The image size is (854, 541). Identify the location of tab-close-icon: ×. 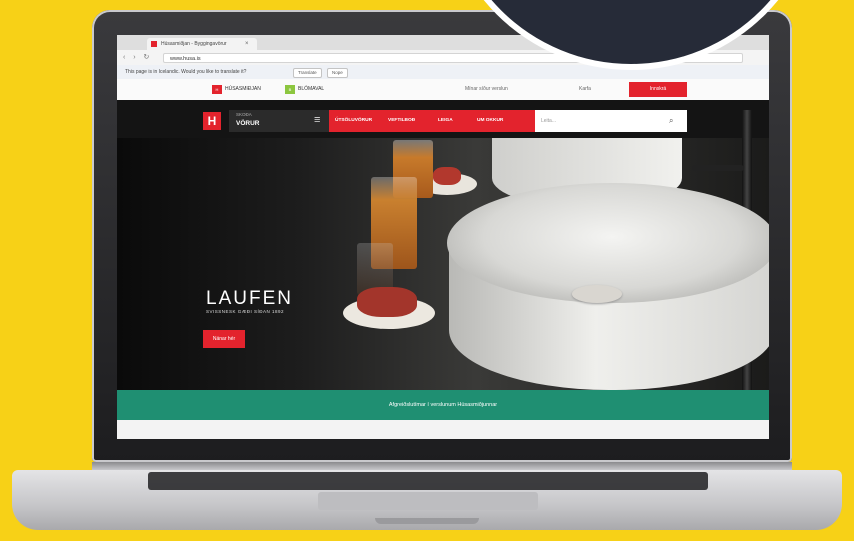
(247, 44).